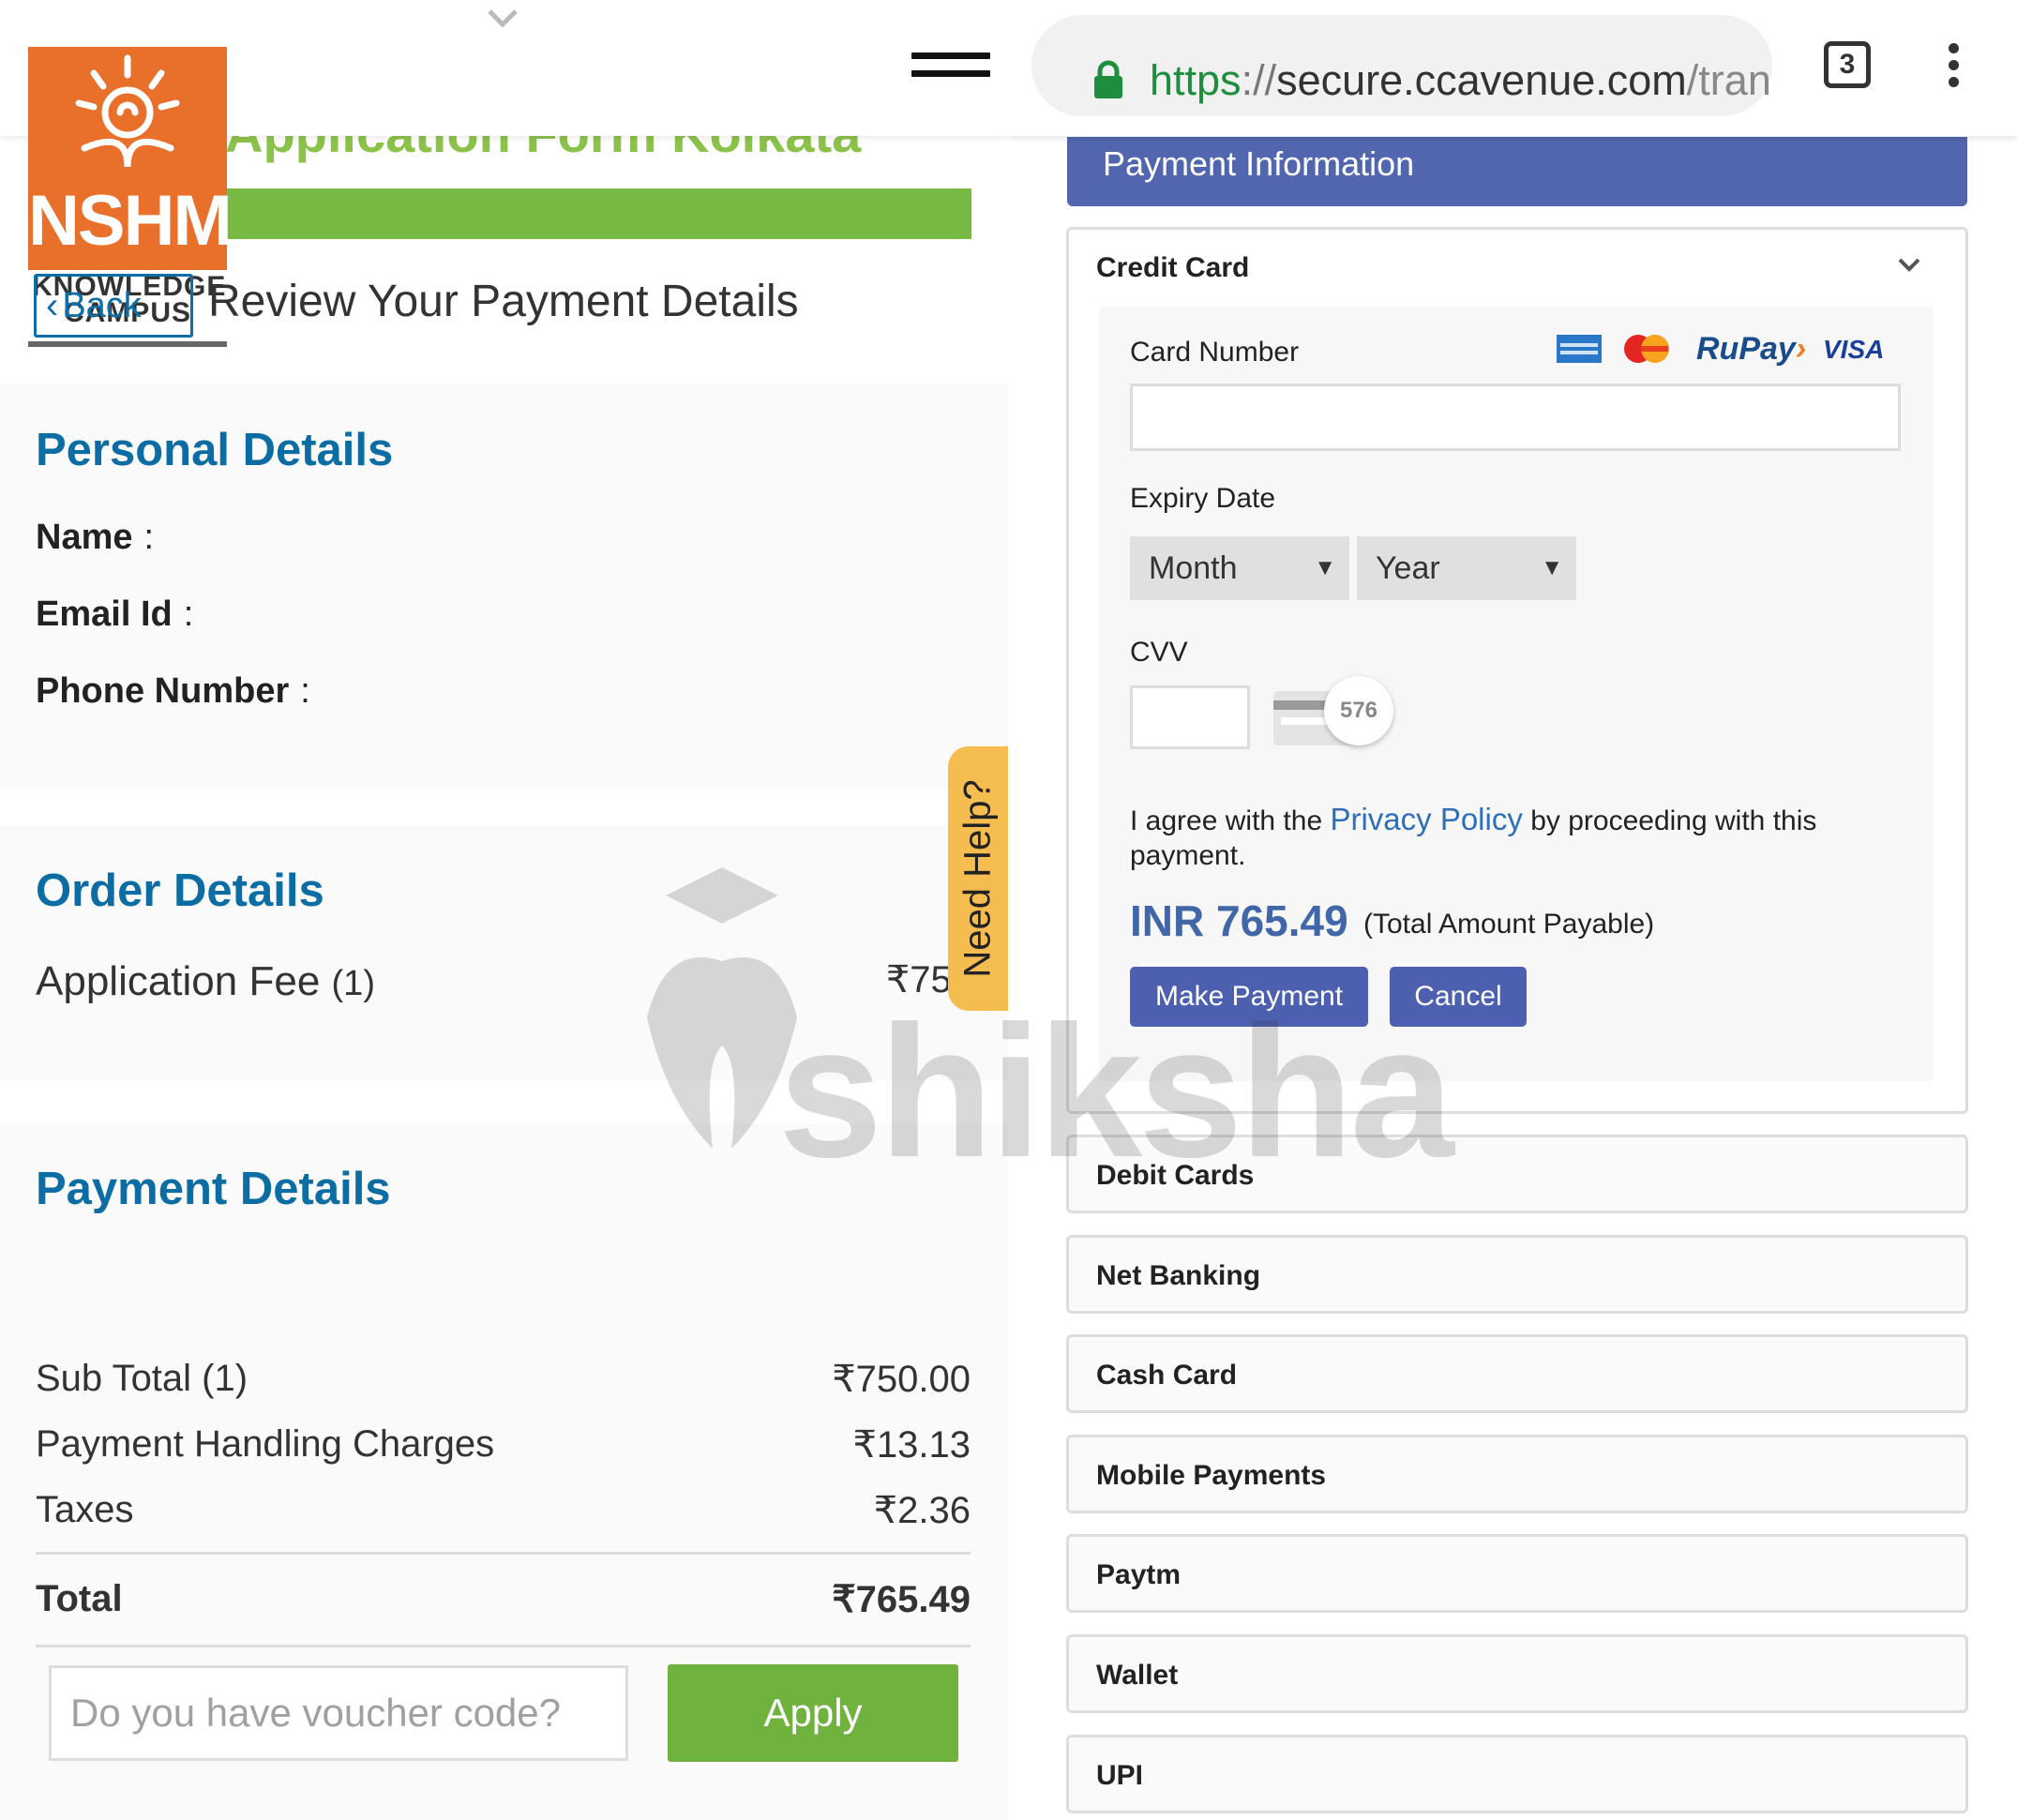 The width and height of the screenshot is (2017, 1820). I want to click on cvv-label: CVV, so click(1159, 652).